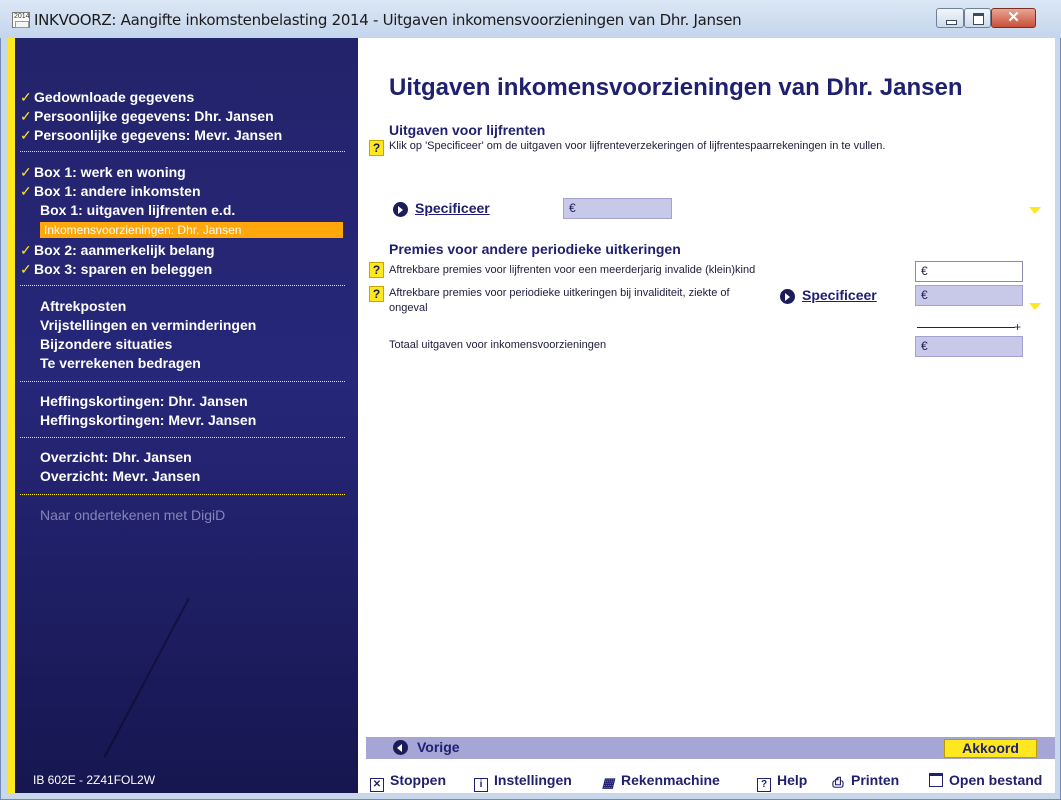 The height and width of the screenshot is (800, 1061). I want to click on amount-field-periodieke: €, so click(969, 295).